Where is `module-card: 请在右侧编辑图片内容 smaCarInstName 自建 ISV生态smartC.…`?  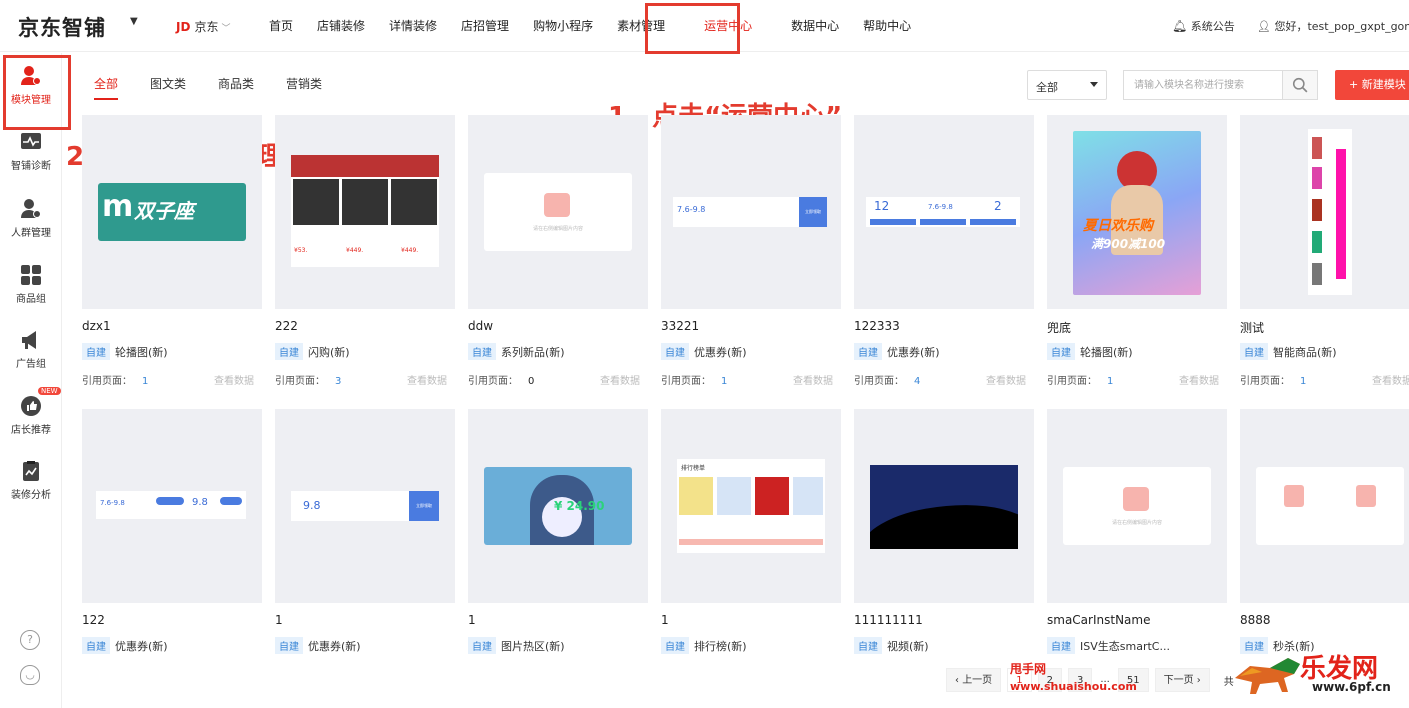 module-card: 请在右侧编辑图片内容 smaCarInstName 自建 ISV生态smartC.… is located at coordinates (1137, 531).